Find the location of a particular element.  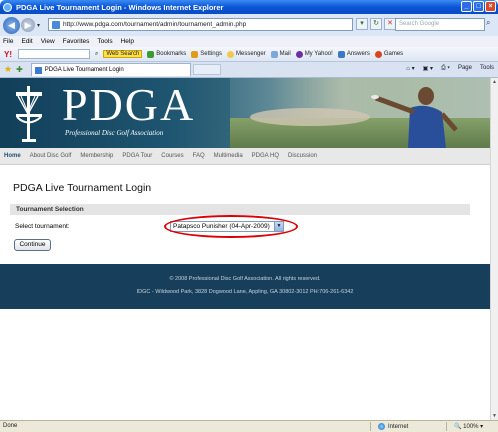

answers-button: Answers is located at coordinates (353, 54).